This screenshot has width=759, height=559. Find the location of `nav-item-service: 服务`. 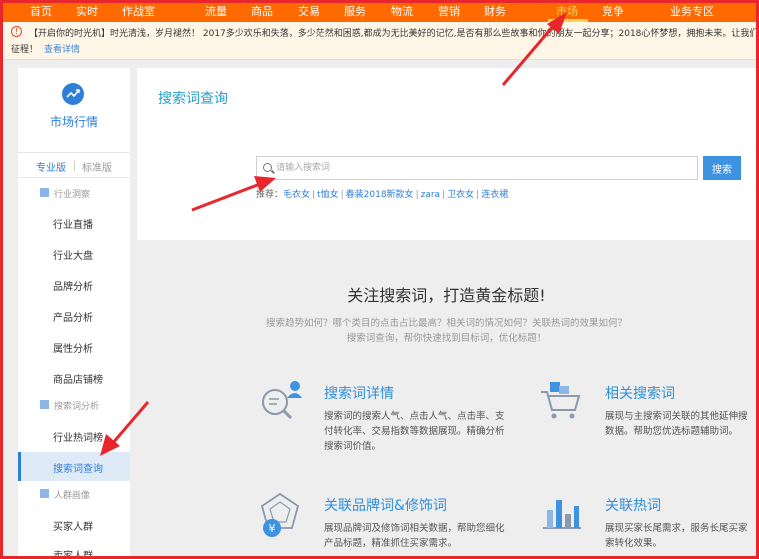

nav-item-service: 服务 is located at coordinates (355, 11).